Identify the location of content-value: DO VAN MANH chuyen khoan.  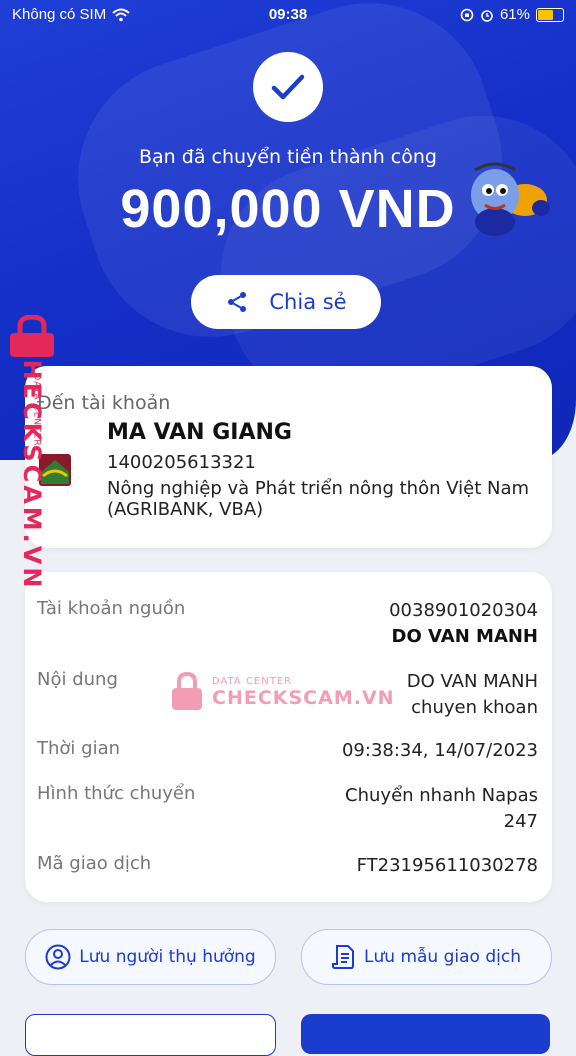
(472, 695).